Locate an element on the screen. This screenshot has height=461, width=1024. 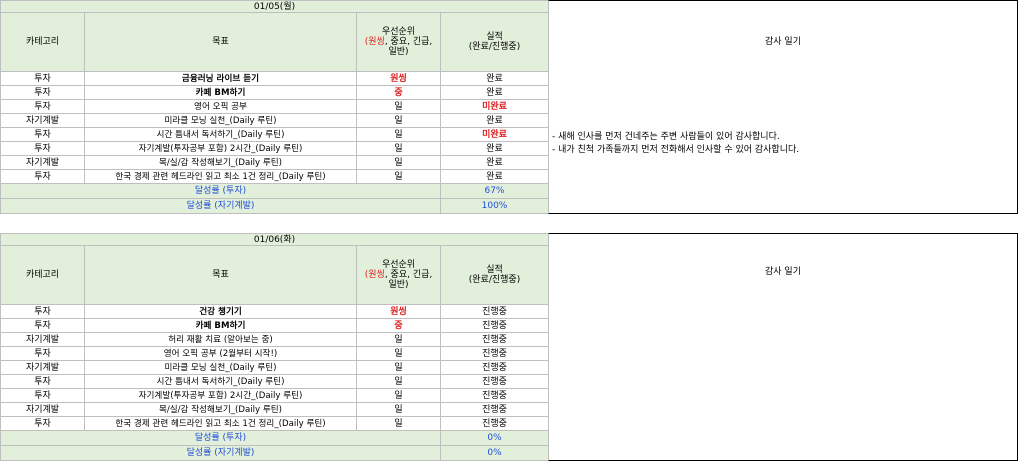
achievement-value: 100% is located at coordinates (494, 206).